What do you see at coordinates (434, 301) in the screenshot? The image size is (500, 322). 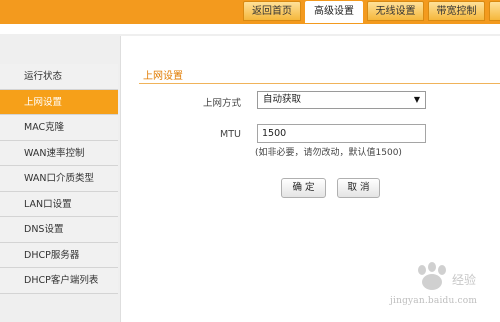 I see `watermark-text: jingyan.baidu.com` at bounding box center [434, 301].